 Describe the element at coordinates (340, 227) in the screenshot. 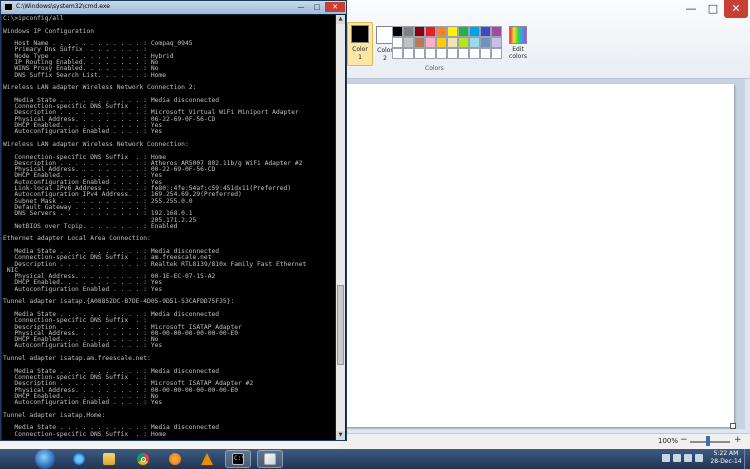

I see `cmd-scrollbar: ▲ ▼` at that location.